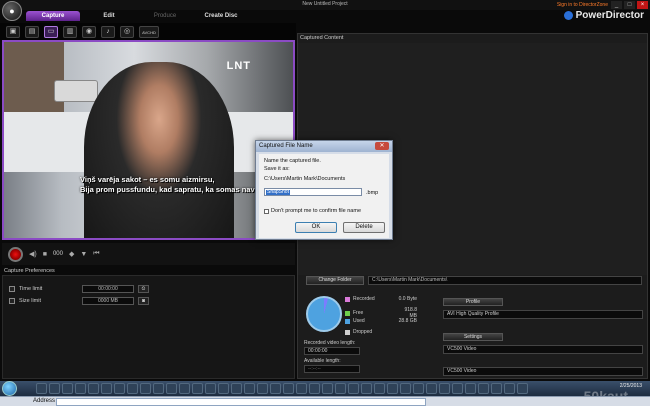 The image size is (650, 406). I want to click on settings-button: Settings, so click(473, 337).